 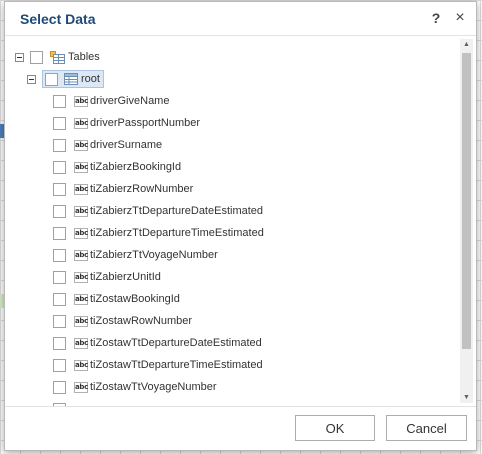 I want to click on tree-row-field: abc driverPassportNumber, so click(x=126, y=123).